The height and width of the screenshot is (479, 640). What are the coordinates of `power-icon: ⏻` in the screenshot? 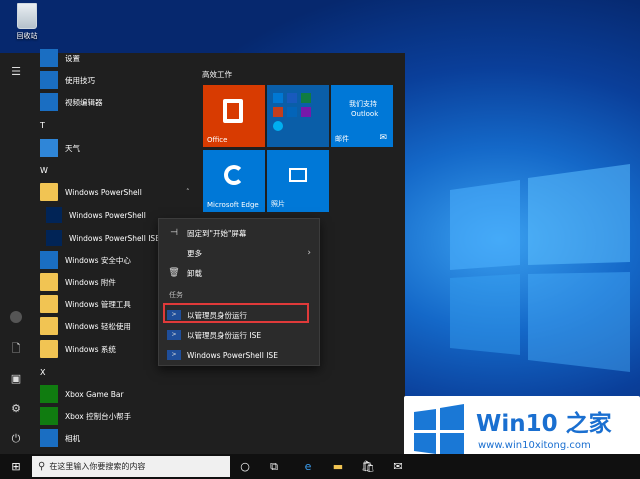 It's located at (16, 439).